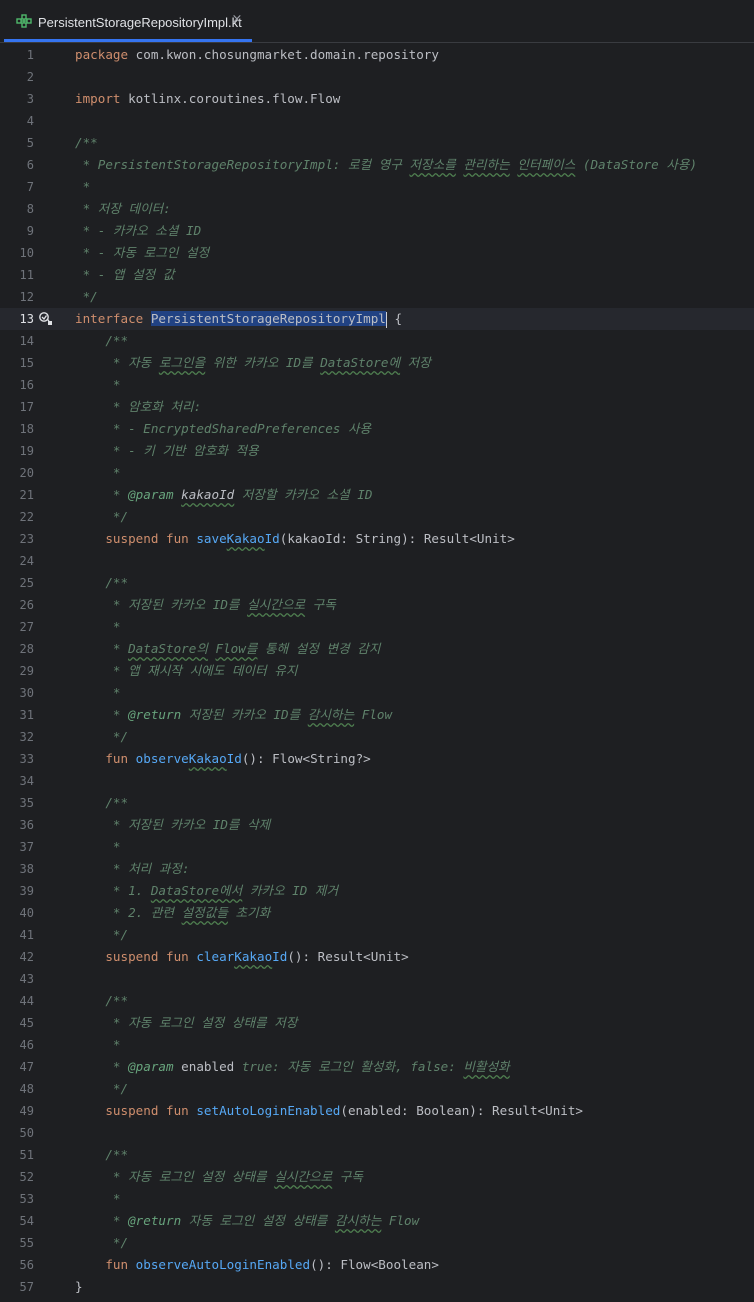  I want to click on tab-persistent-storage-repository-impl: PersistentStorageRepositoryImpl.kt ×, so click(128, 21).